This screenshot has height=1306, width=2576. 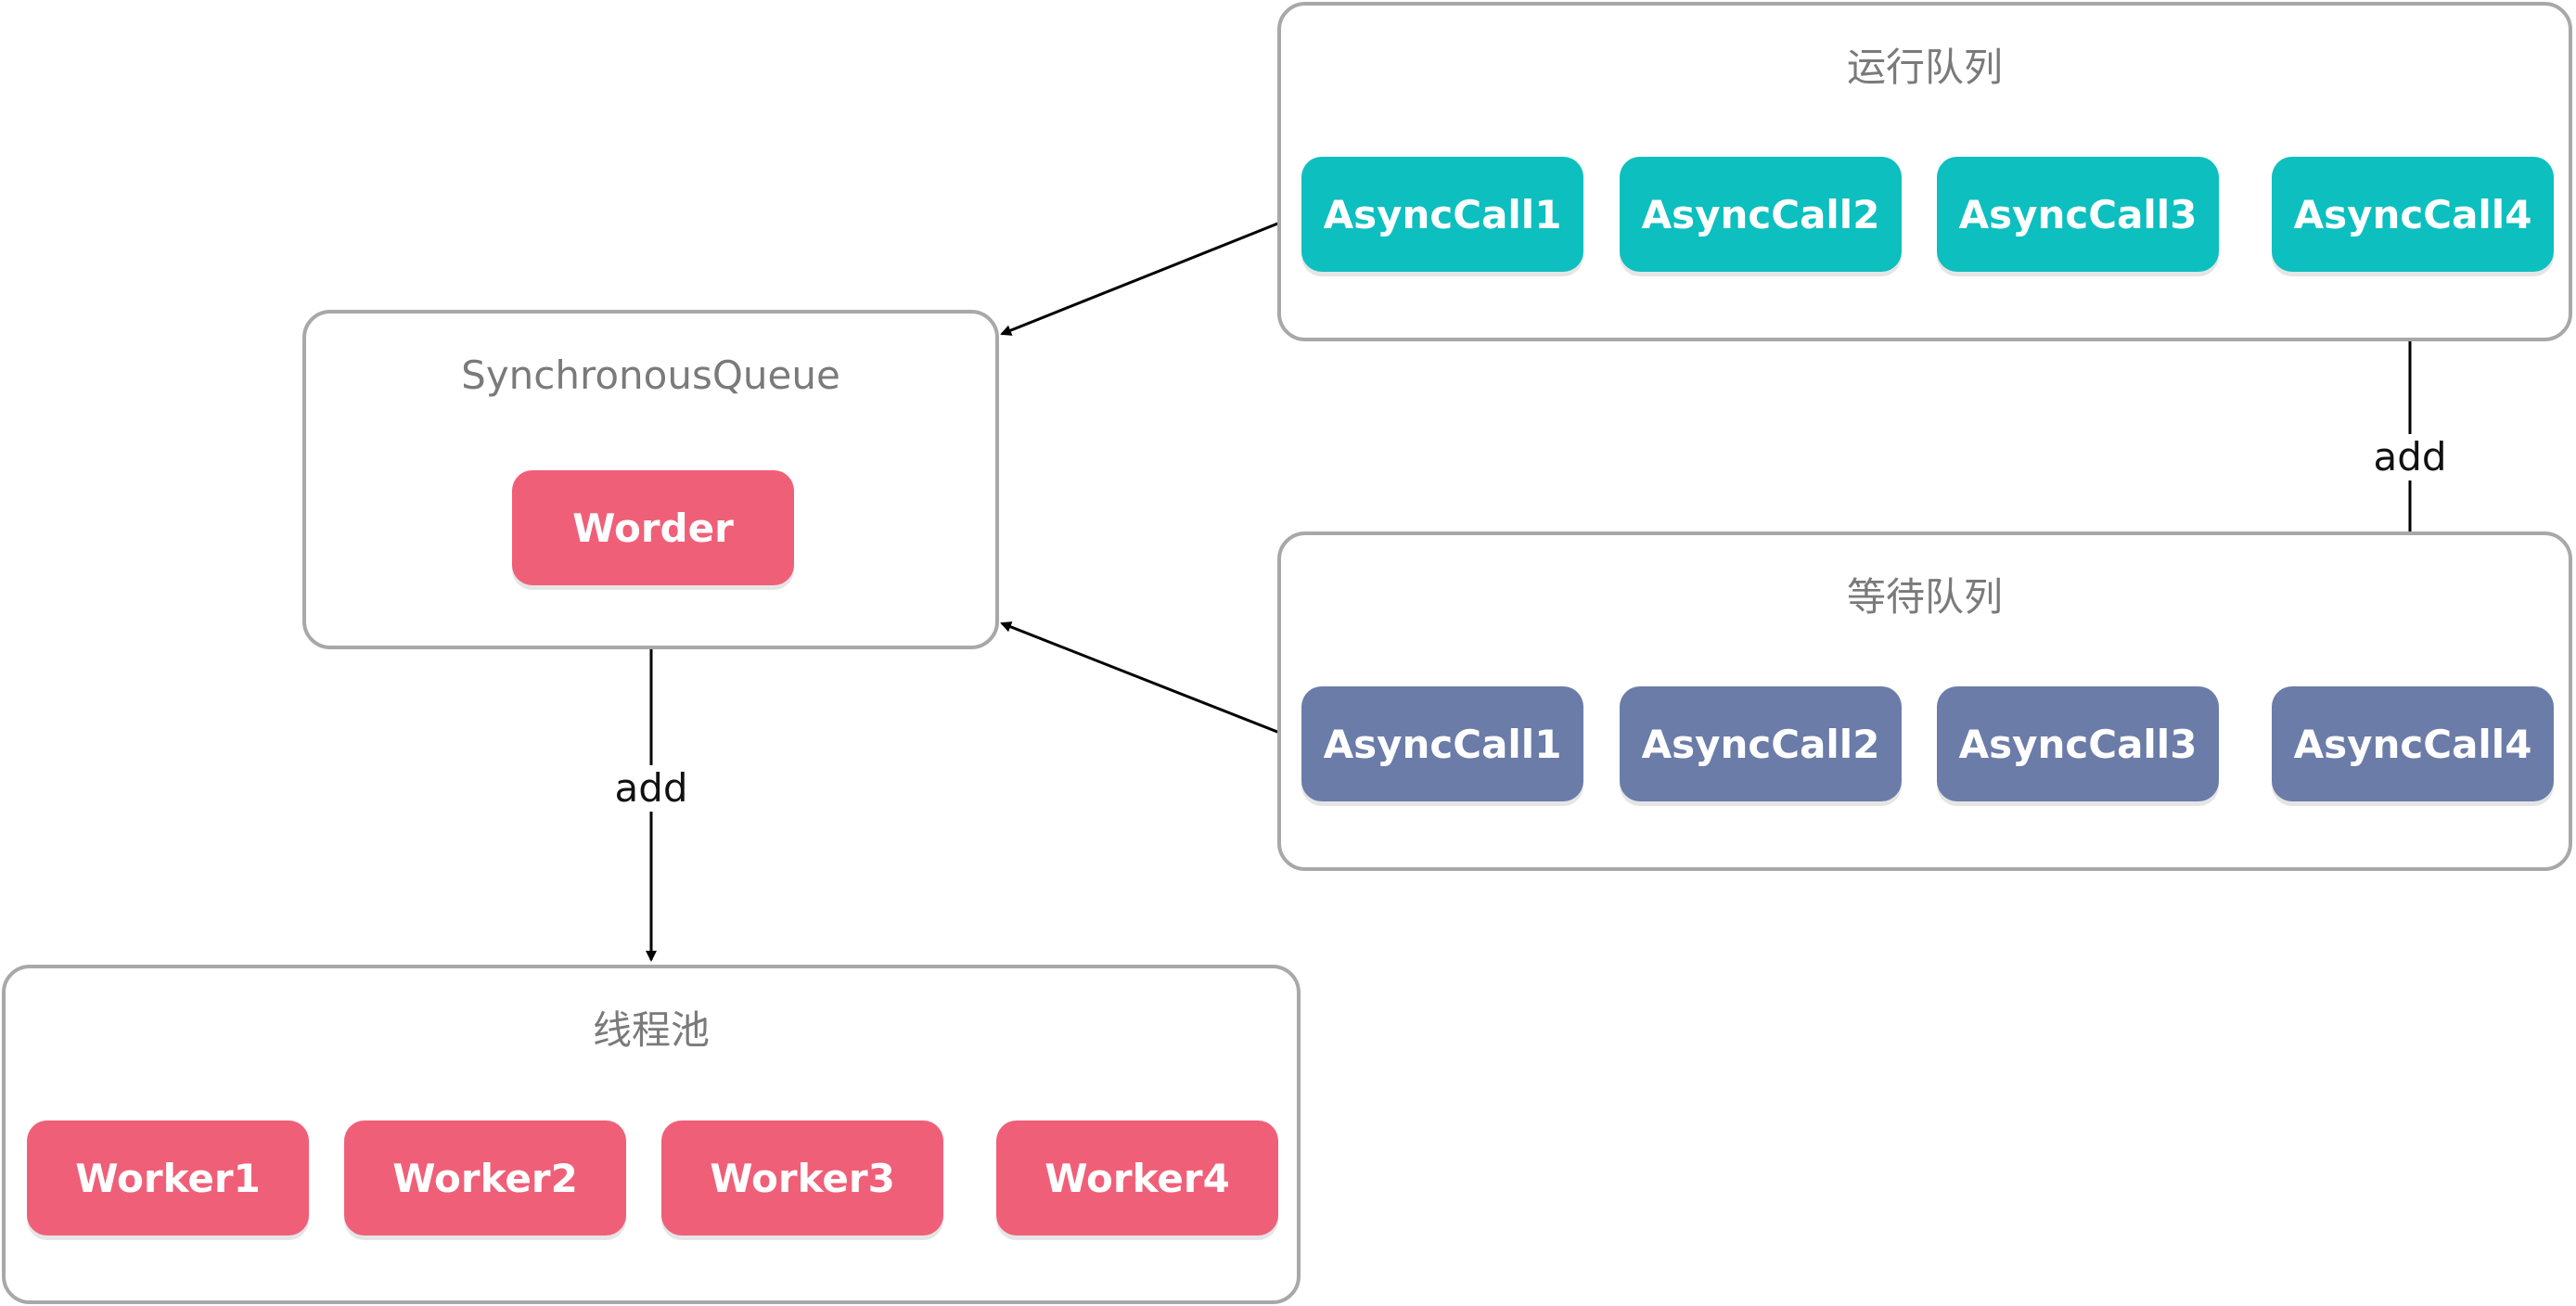 I want to click on running-asynccall2: AsyncCall2, so click(x=1761, y=215).